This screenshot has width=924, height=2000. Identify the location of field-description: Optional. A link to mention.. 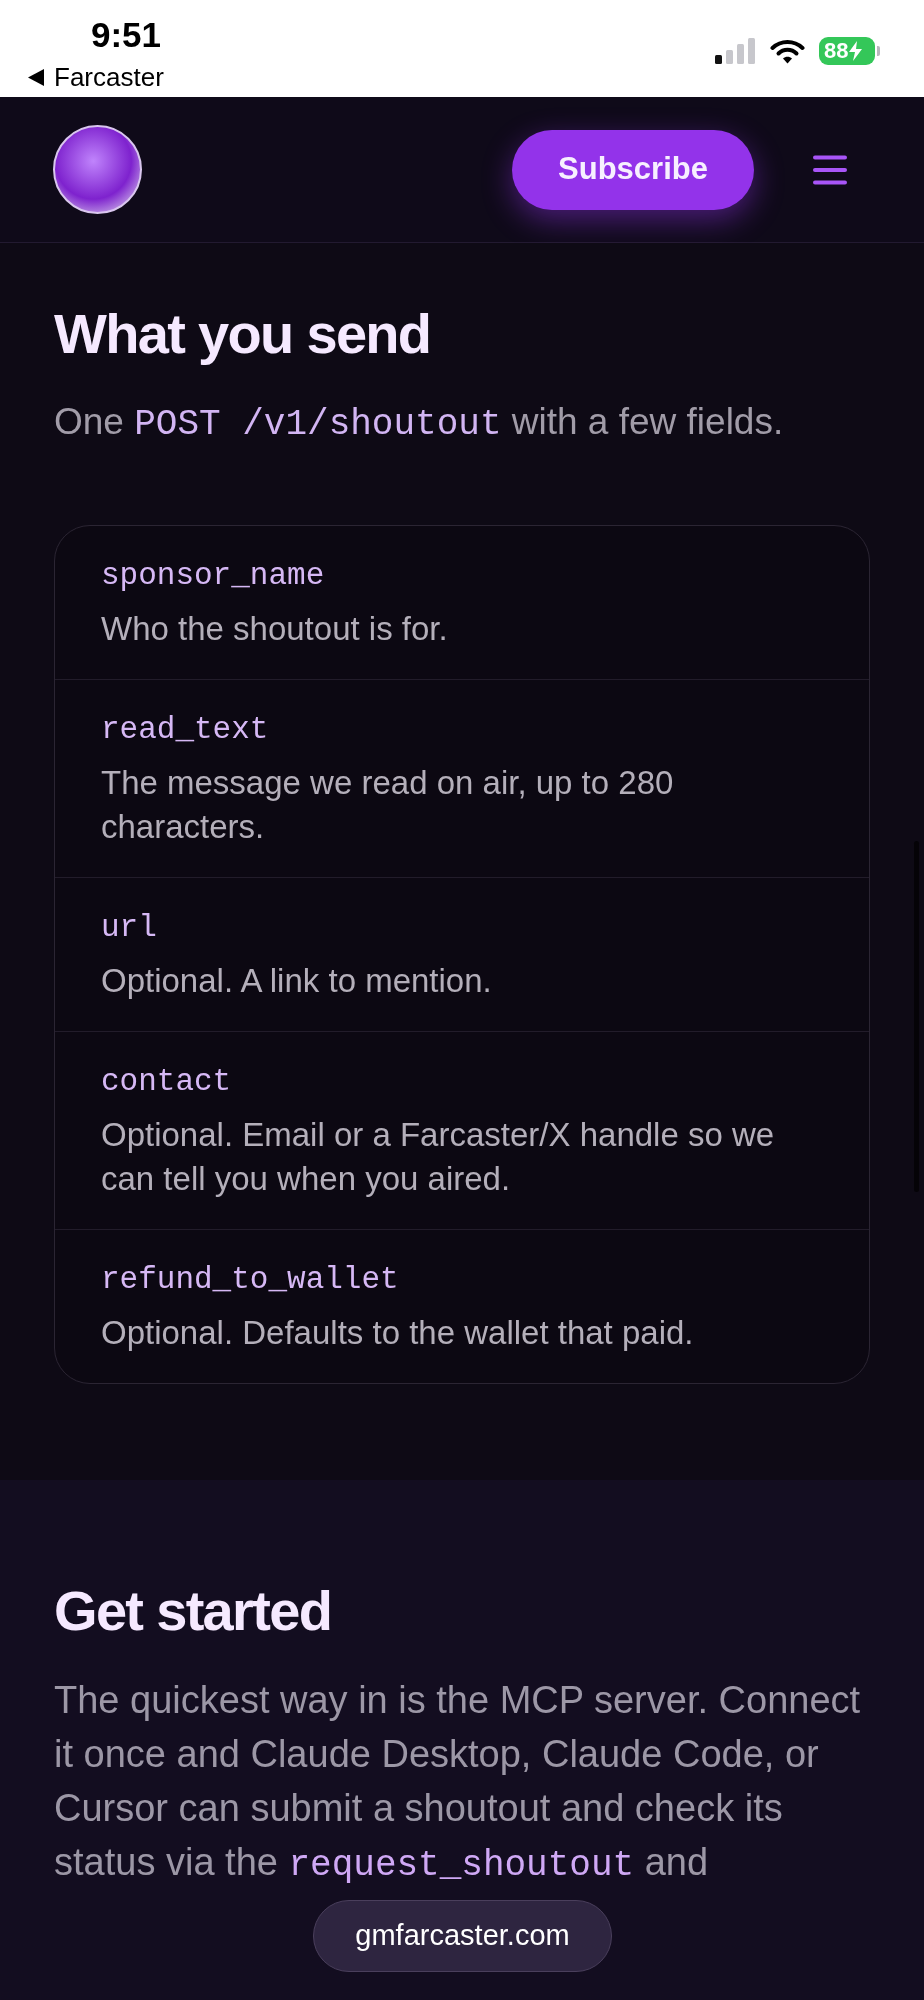
(297, 981).